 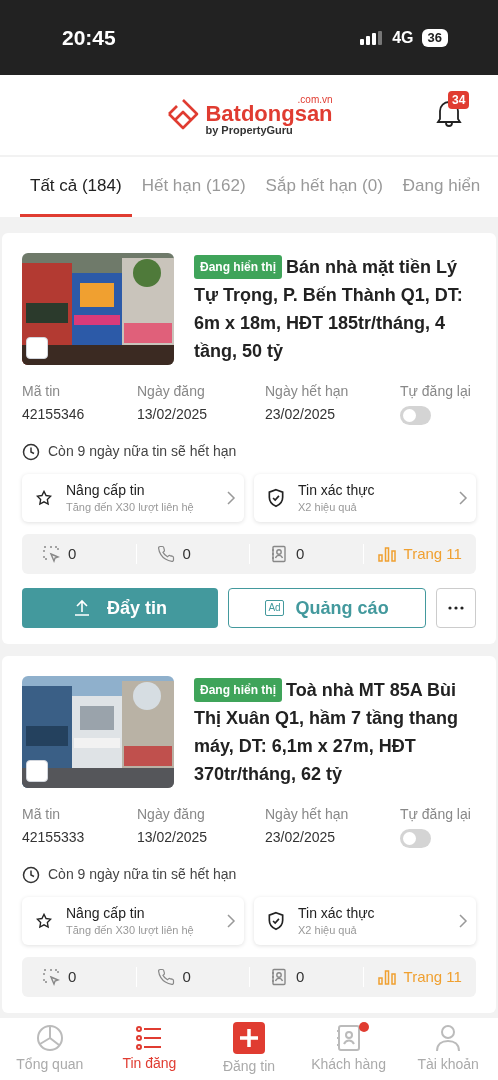 What do you see at coordinates (456, 608) in the screenshot?
I see `more-icon` at bounding box center [456, 608].